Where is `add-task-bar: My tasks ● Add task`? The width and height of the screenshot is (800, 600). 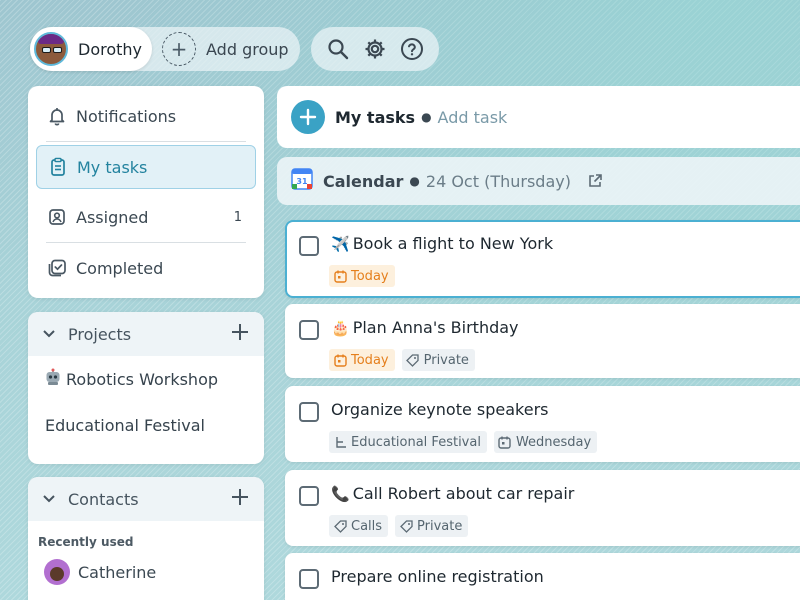 add-task-bar: My tasks ● Add task is located at coordinates (538, 117).